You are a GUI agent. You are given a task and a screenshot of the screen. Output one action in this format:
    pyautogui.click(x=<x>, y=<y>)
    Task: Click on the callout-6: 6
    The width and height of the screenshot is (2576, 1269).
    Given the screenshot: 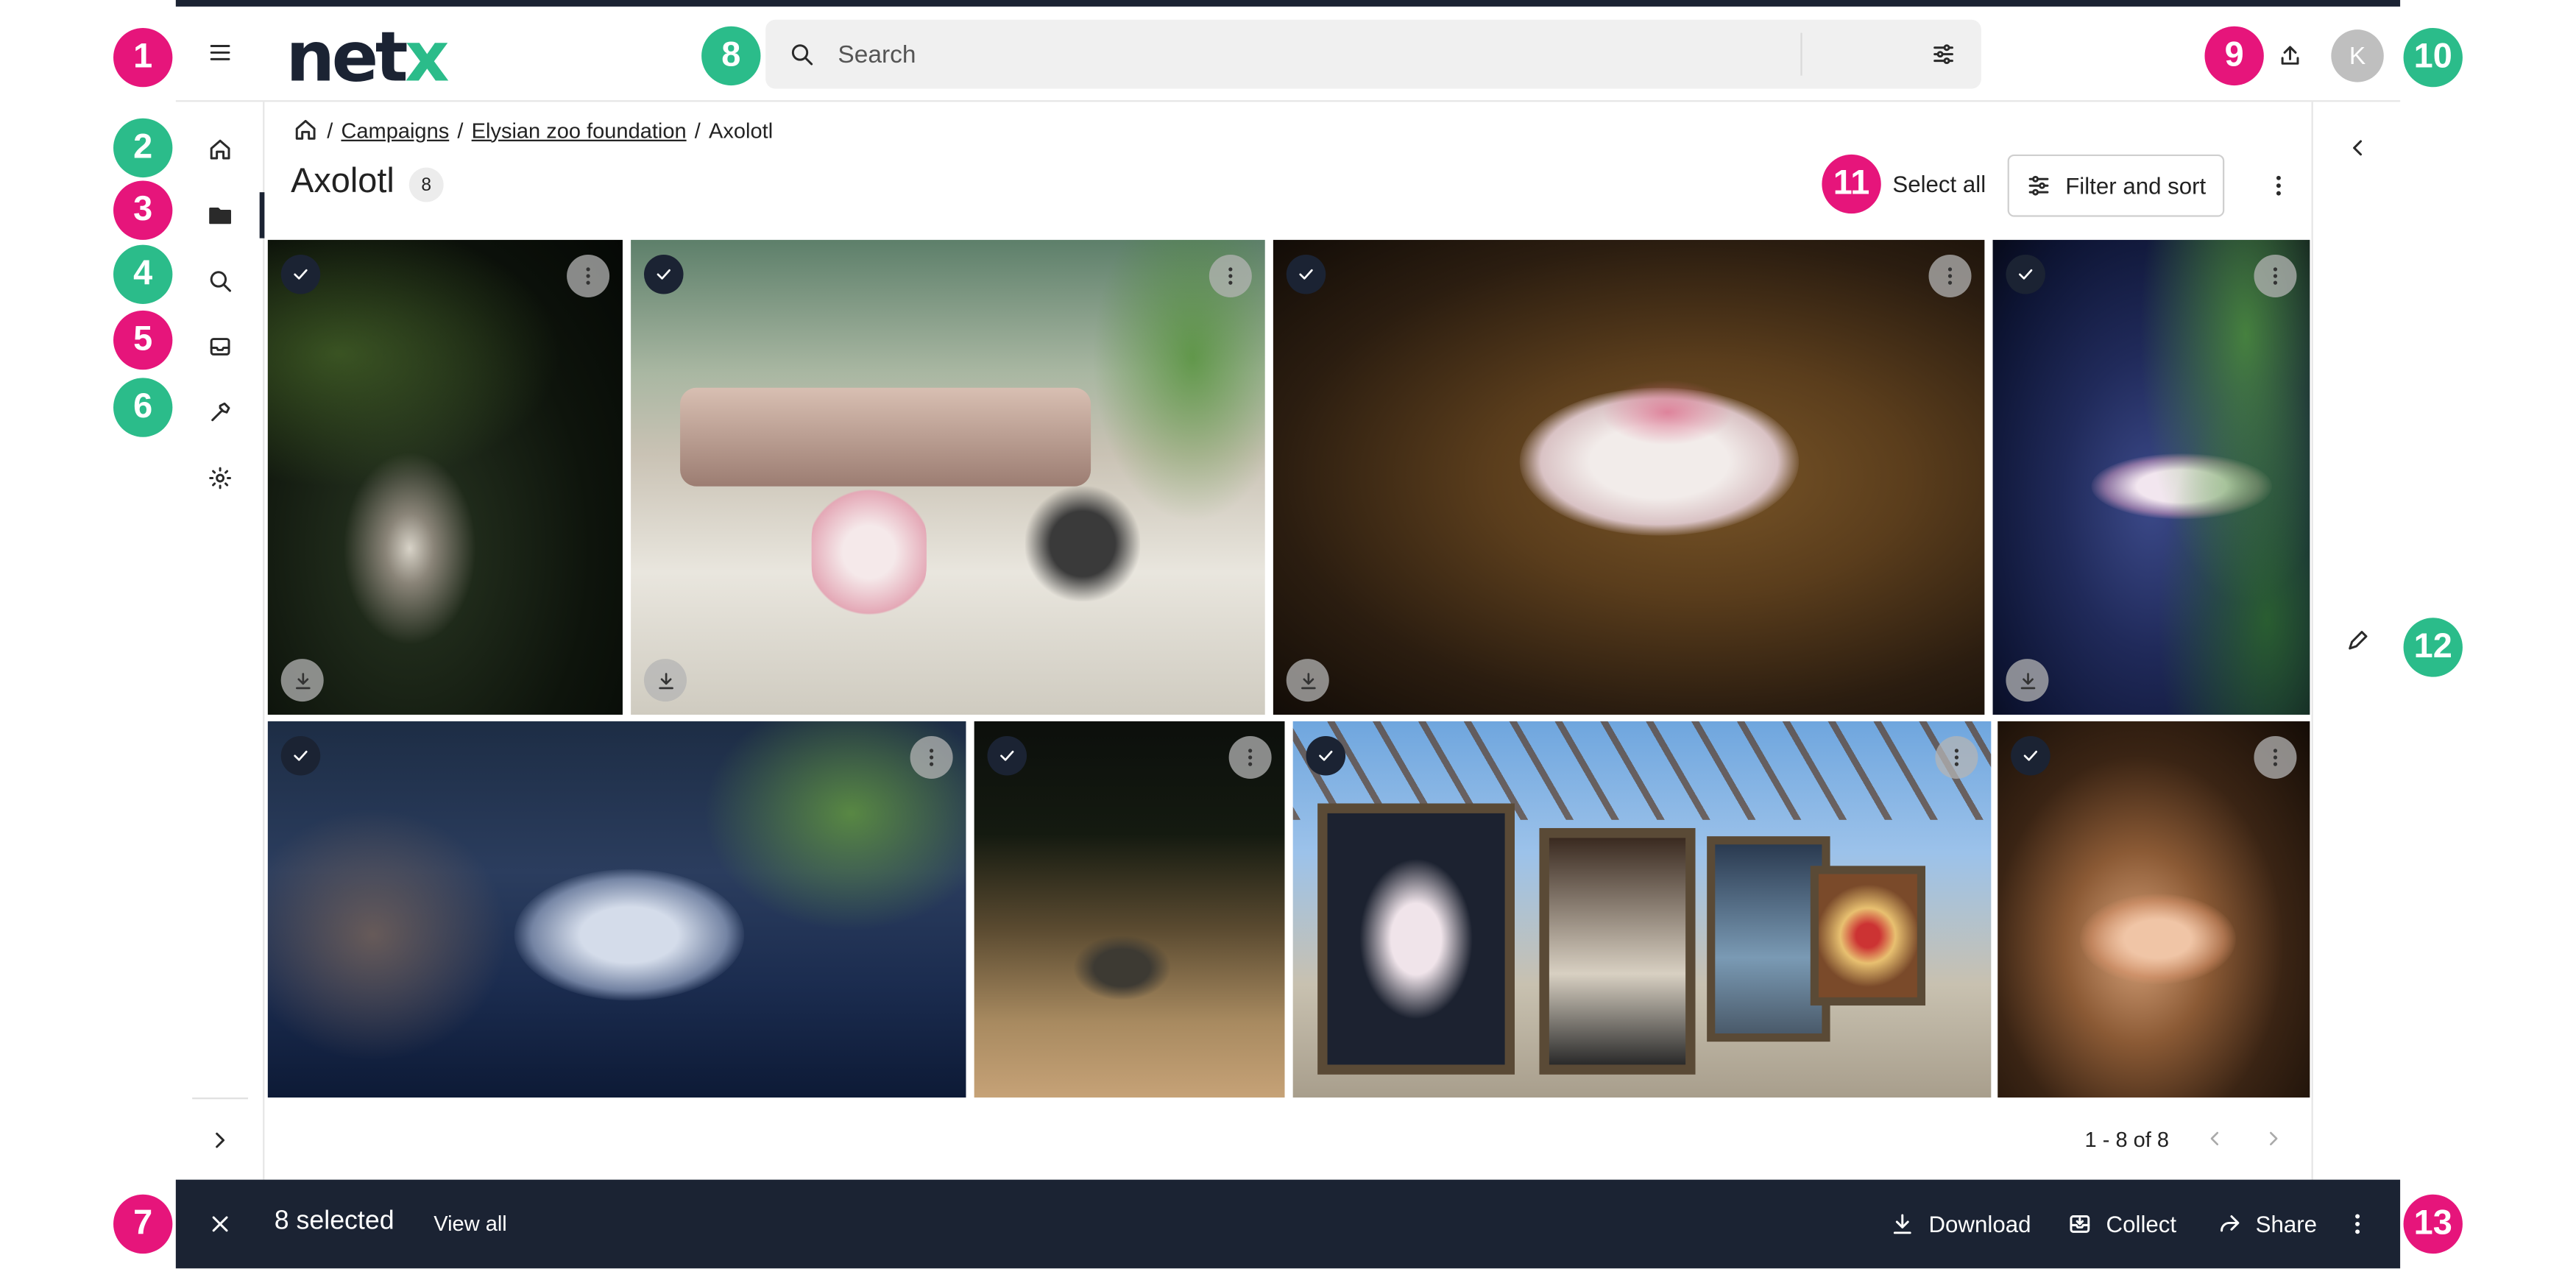 What is the action you would take?
    pyautogui.click(x=143, y=407)
    